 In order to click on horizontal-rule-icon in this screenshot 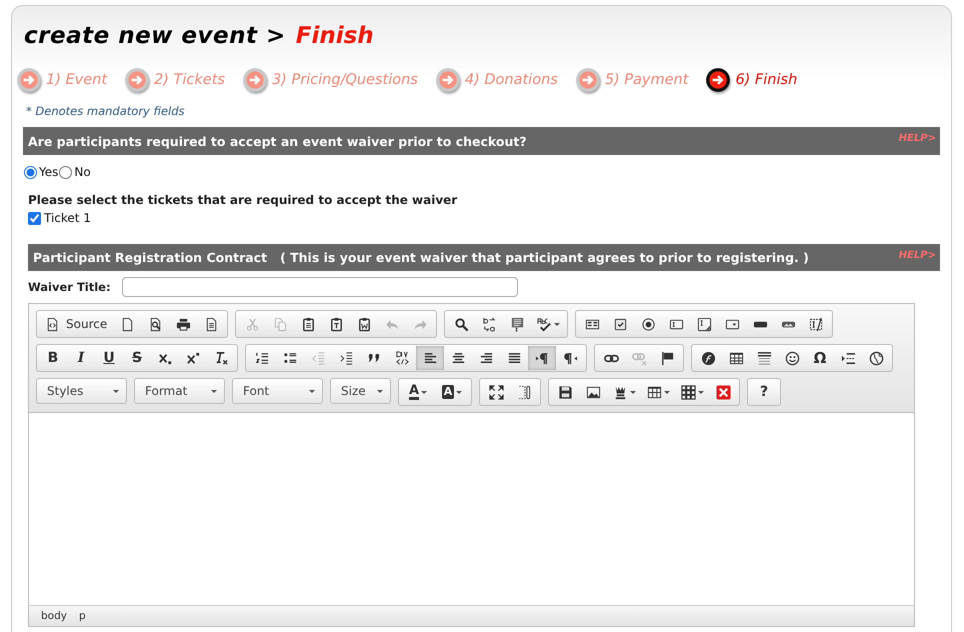, I will do `click(764, 358)`.